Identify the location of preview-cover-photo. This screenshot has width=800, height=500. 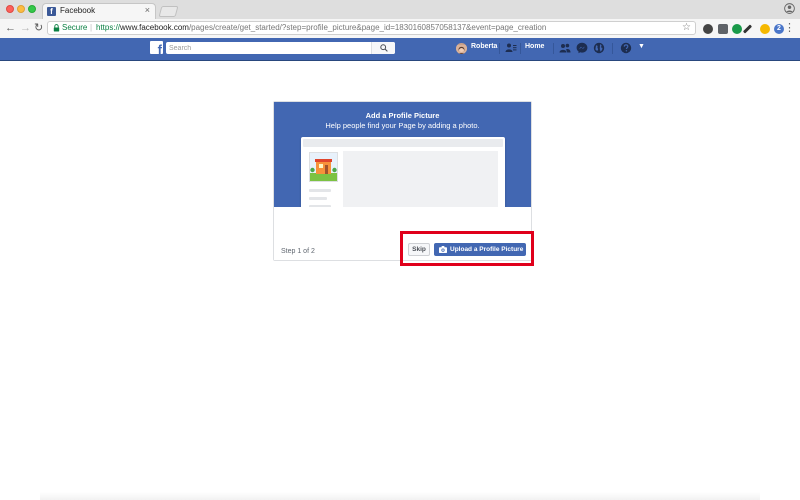
(420, 179).